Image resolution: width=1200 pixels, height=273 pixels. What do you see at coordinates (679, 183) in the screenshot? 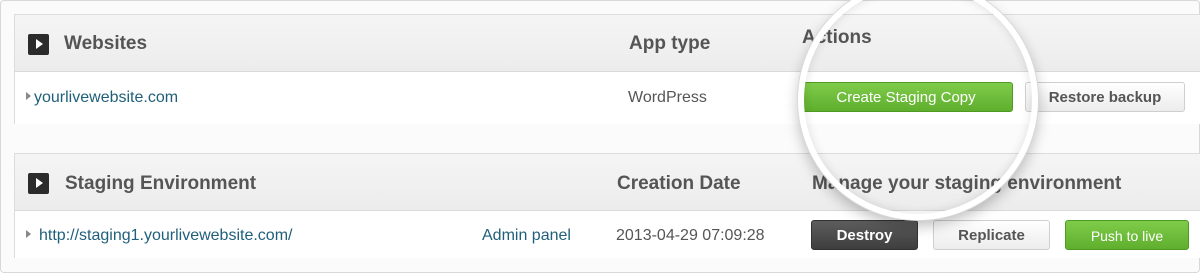
I see `creation-date-heading: Creation Date` at bounding box center [679, 183].